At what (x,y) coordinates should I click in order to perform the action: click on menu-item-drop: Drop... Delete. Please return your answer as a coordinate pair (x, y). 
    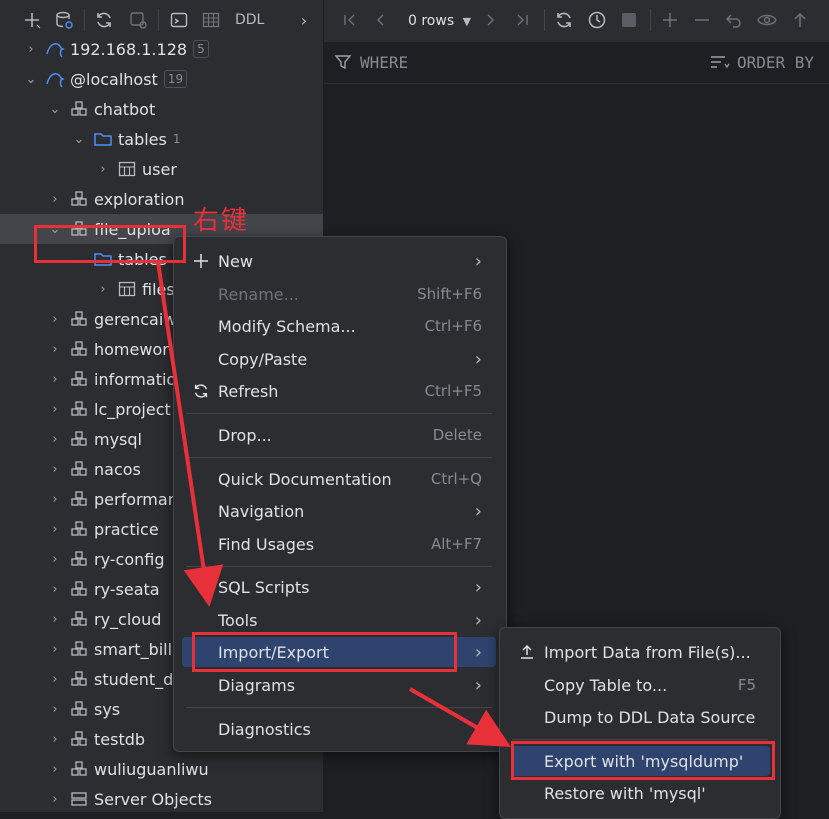
    Looking at the image, I should click on (339, 435).